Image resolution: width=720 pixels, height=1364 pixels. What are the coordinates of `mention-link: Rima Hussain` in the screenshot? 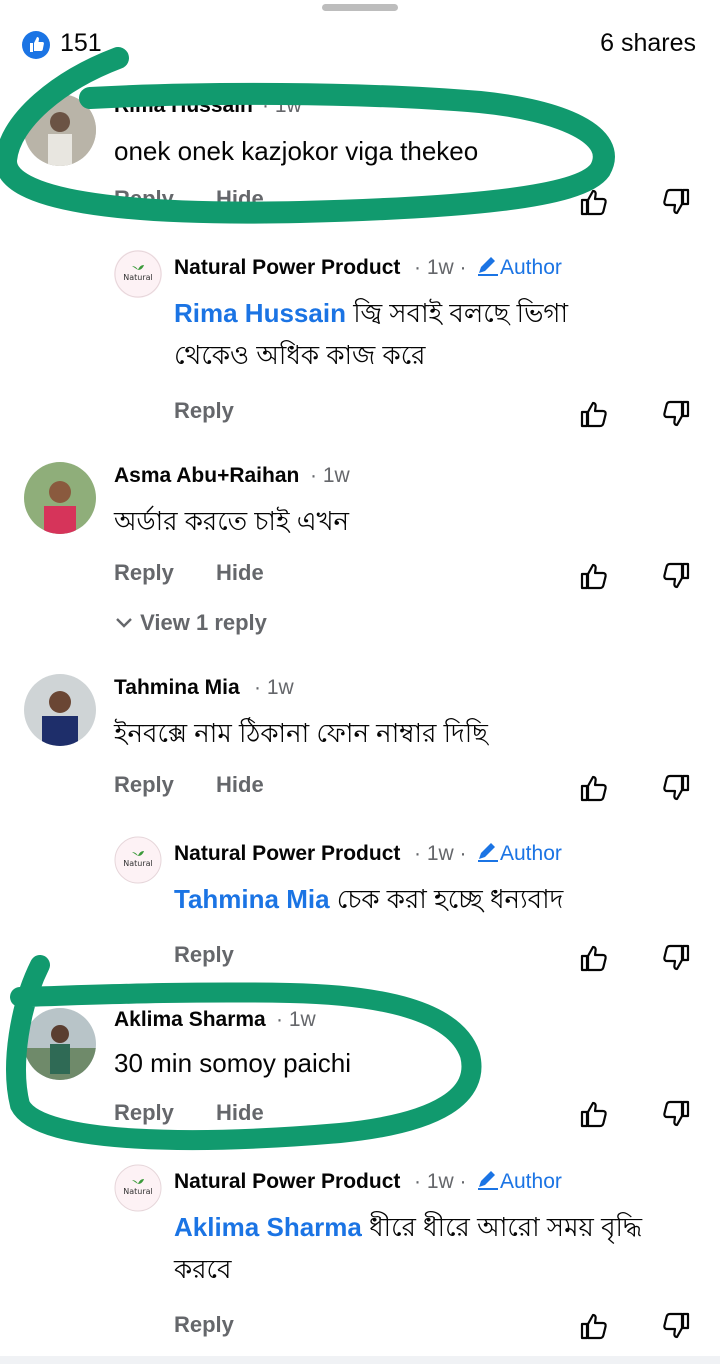 It's located at (260, 313).